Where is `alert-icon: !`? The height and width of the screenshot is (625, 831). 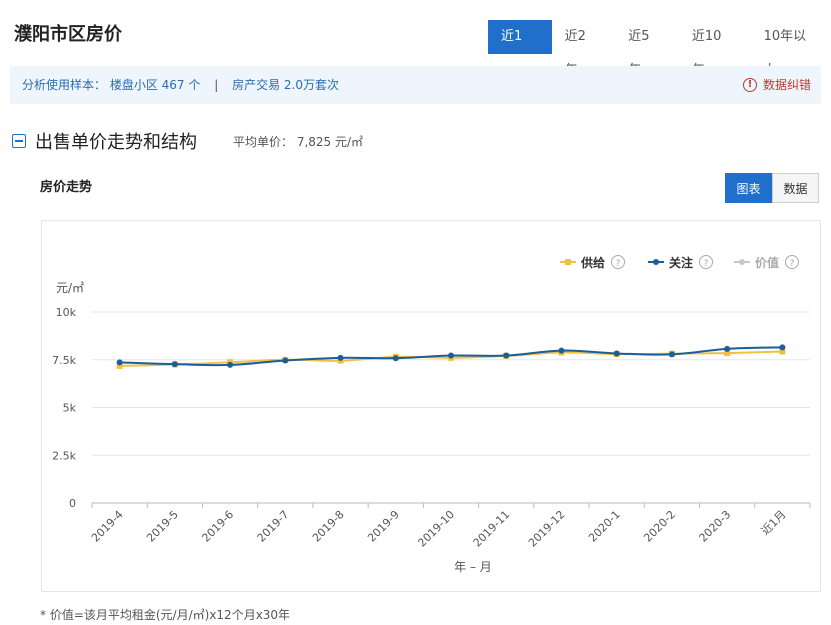 alert-icon: ! is located at coordinates (749, 85).